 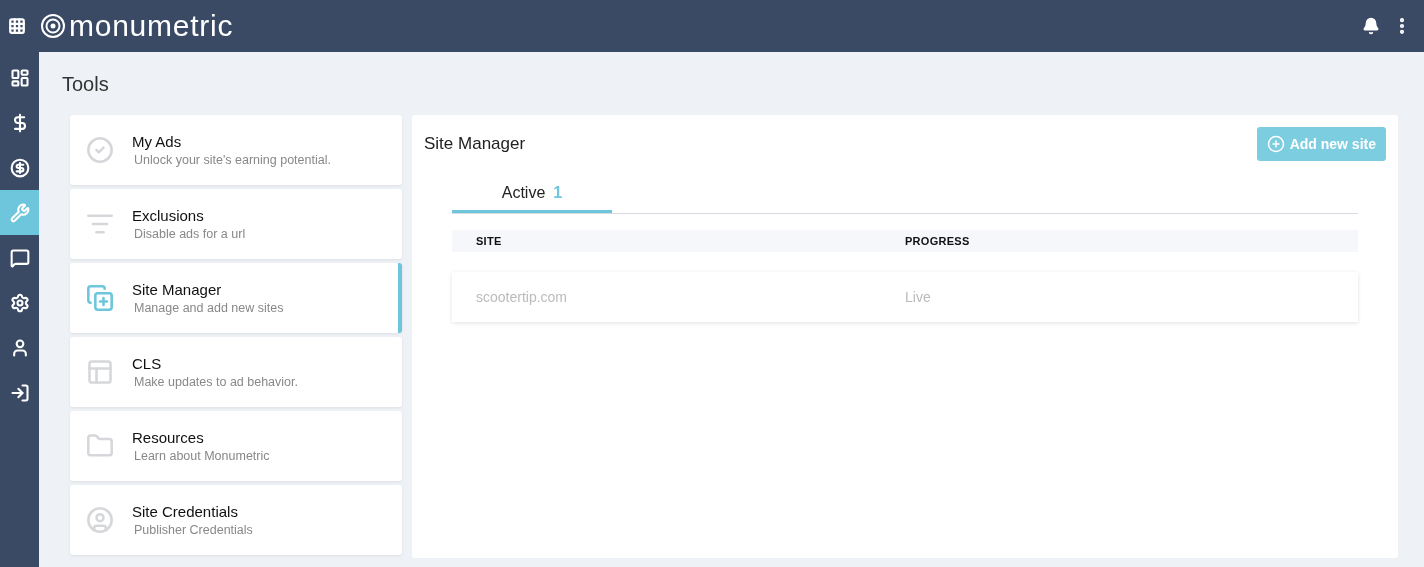 I want to click on tool-subtitle: Unlock your site's earning potential., so click(x=232, y=160).